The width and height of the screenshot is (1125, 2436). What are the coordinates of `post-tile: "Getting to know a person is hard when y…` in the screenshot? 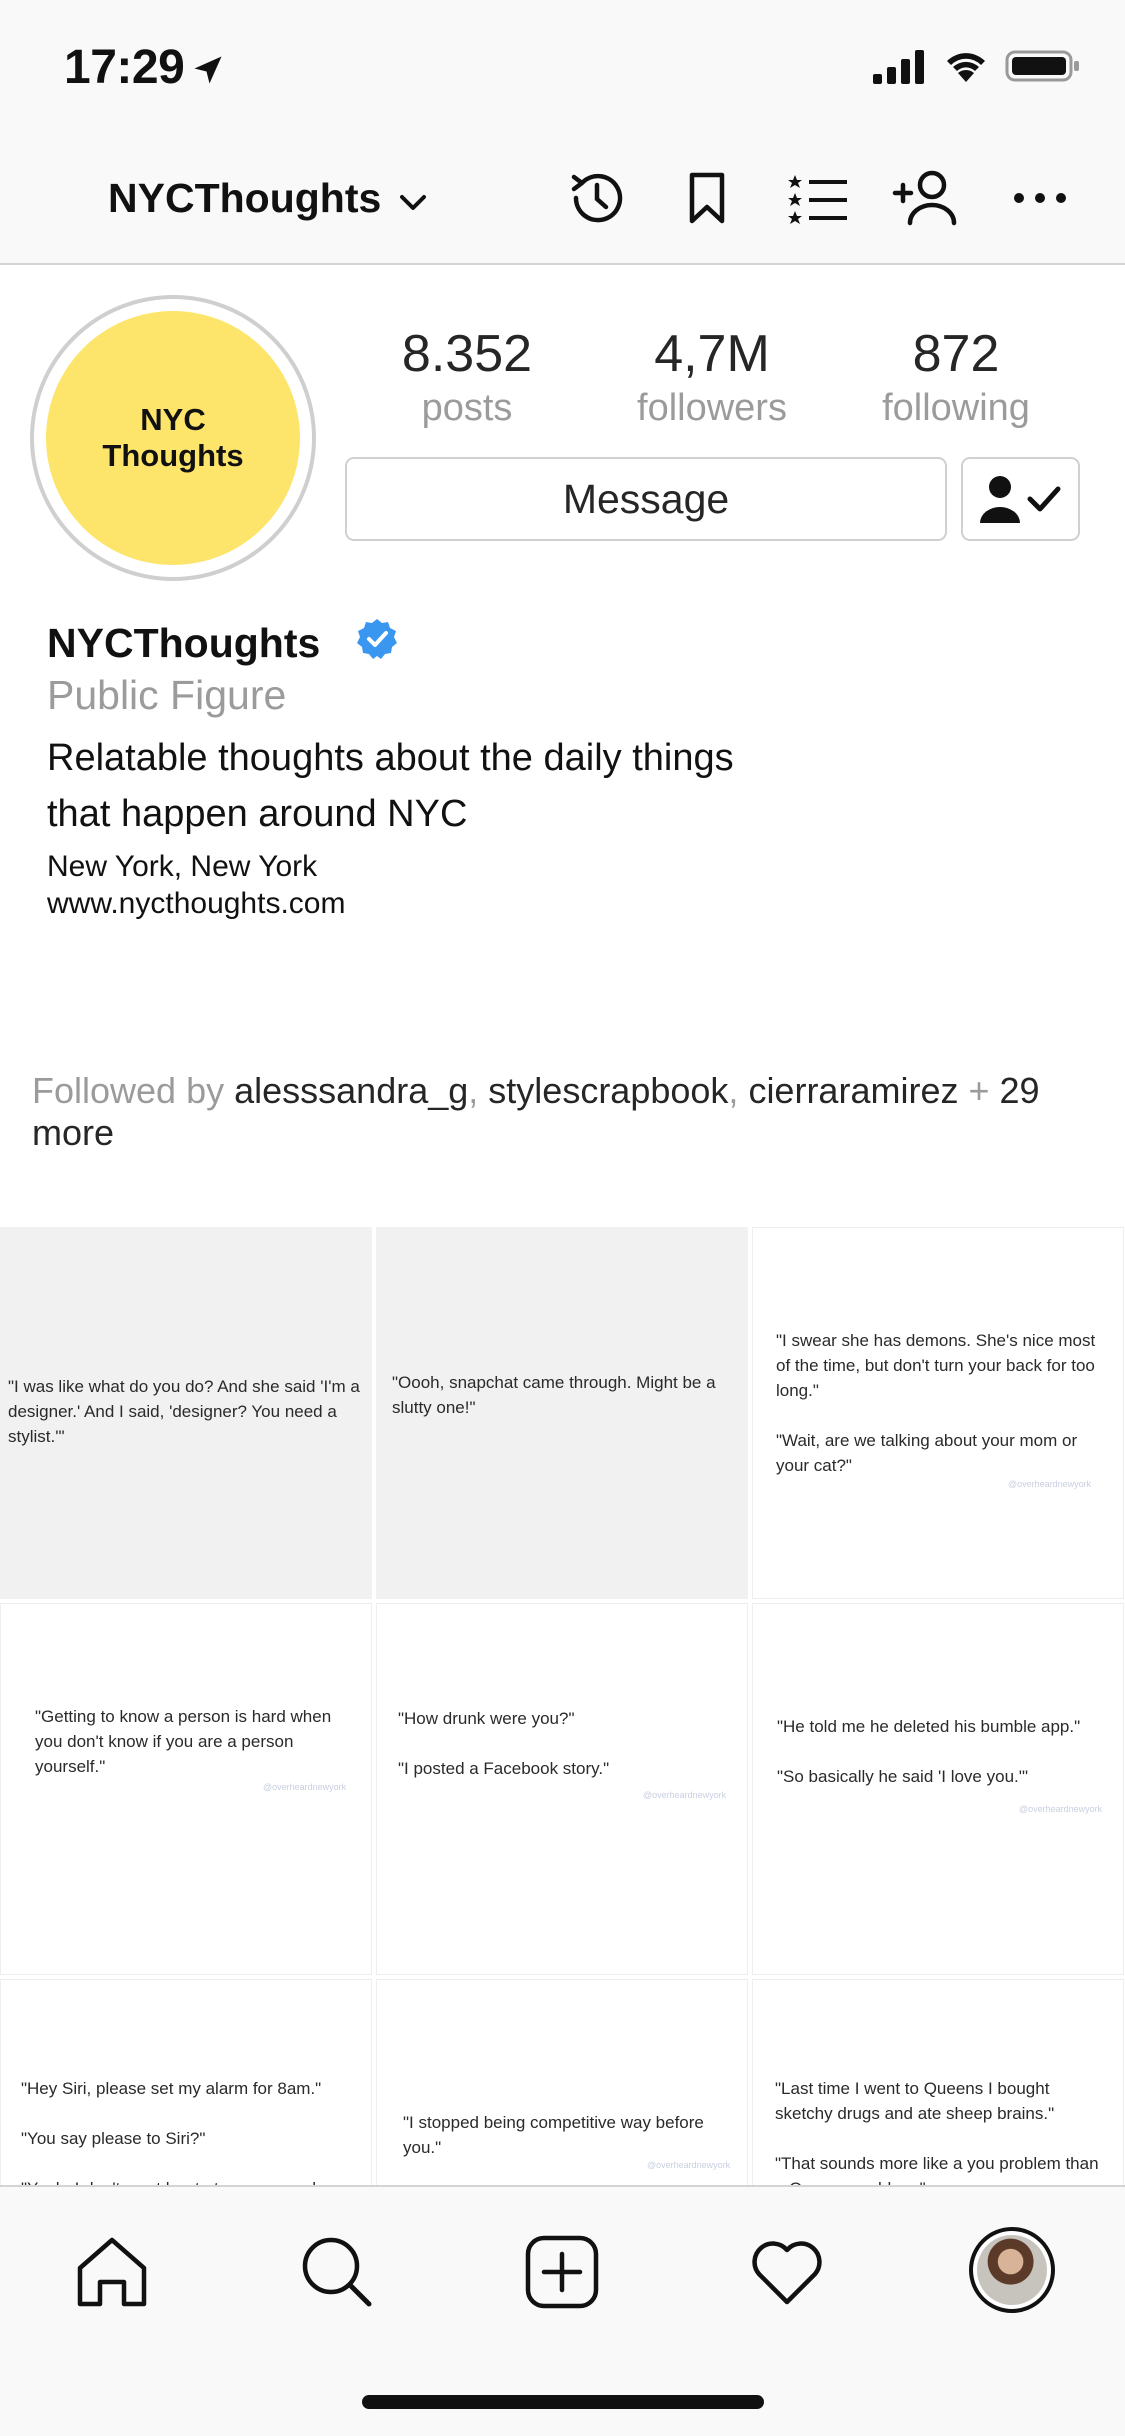 It's located at (186, 1789).